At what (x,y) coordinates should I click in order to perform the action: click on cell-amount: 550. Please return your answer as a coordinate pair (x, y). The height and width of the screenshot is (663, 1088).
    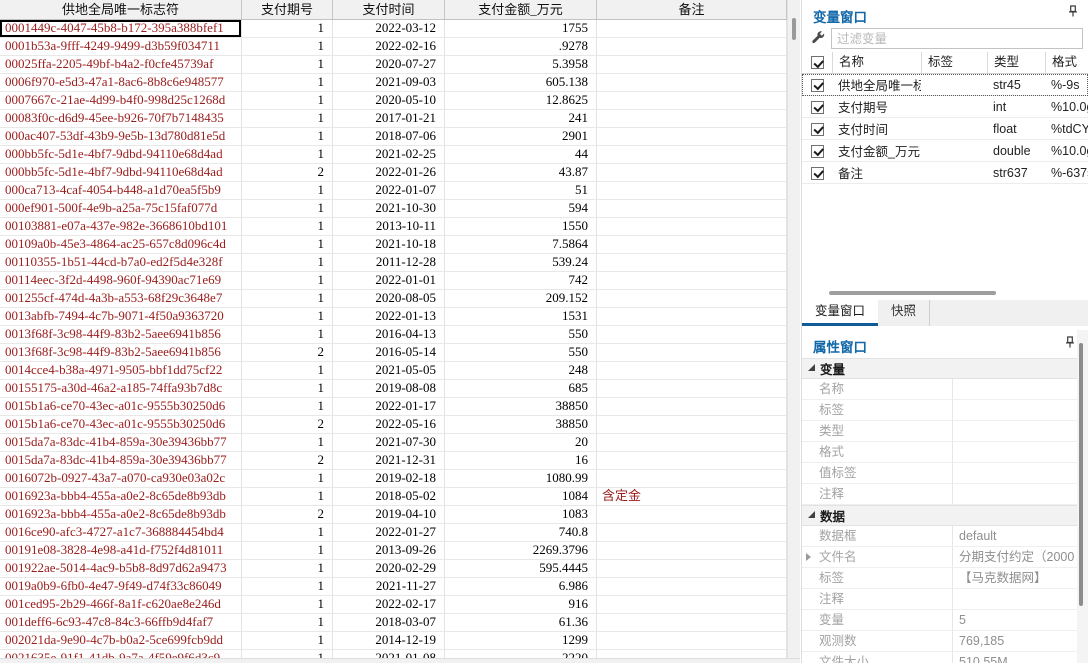
    Looking at the image, I should click on (521, 335).